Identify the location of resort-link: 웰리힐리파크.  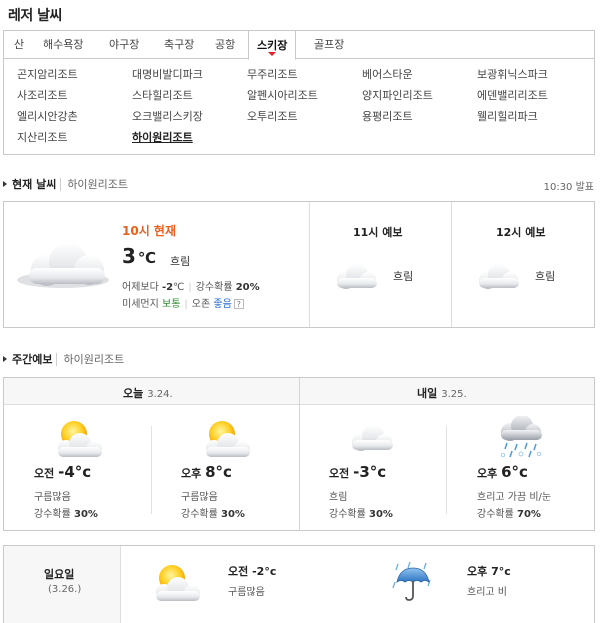
(507, 116).